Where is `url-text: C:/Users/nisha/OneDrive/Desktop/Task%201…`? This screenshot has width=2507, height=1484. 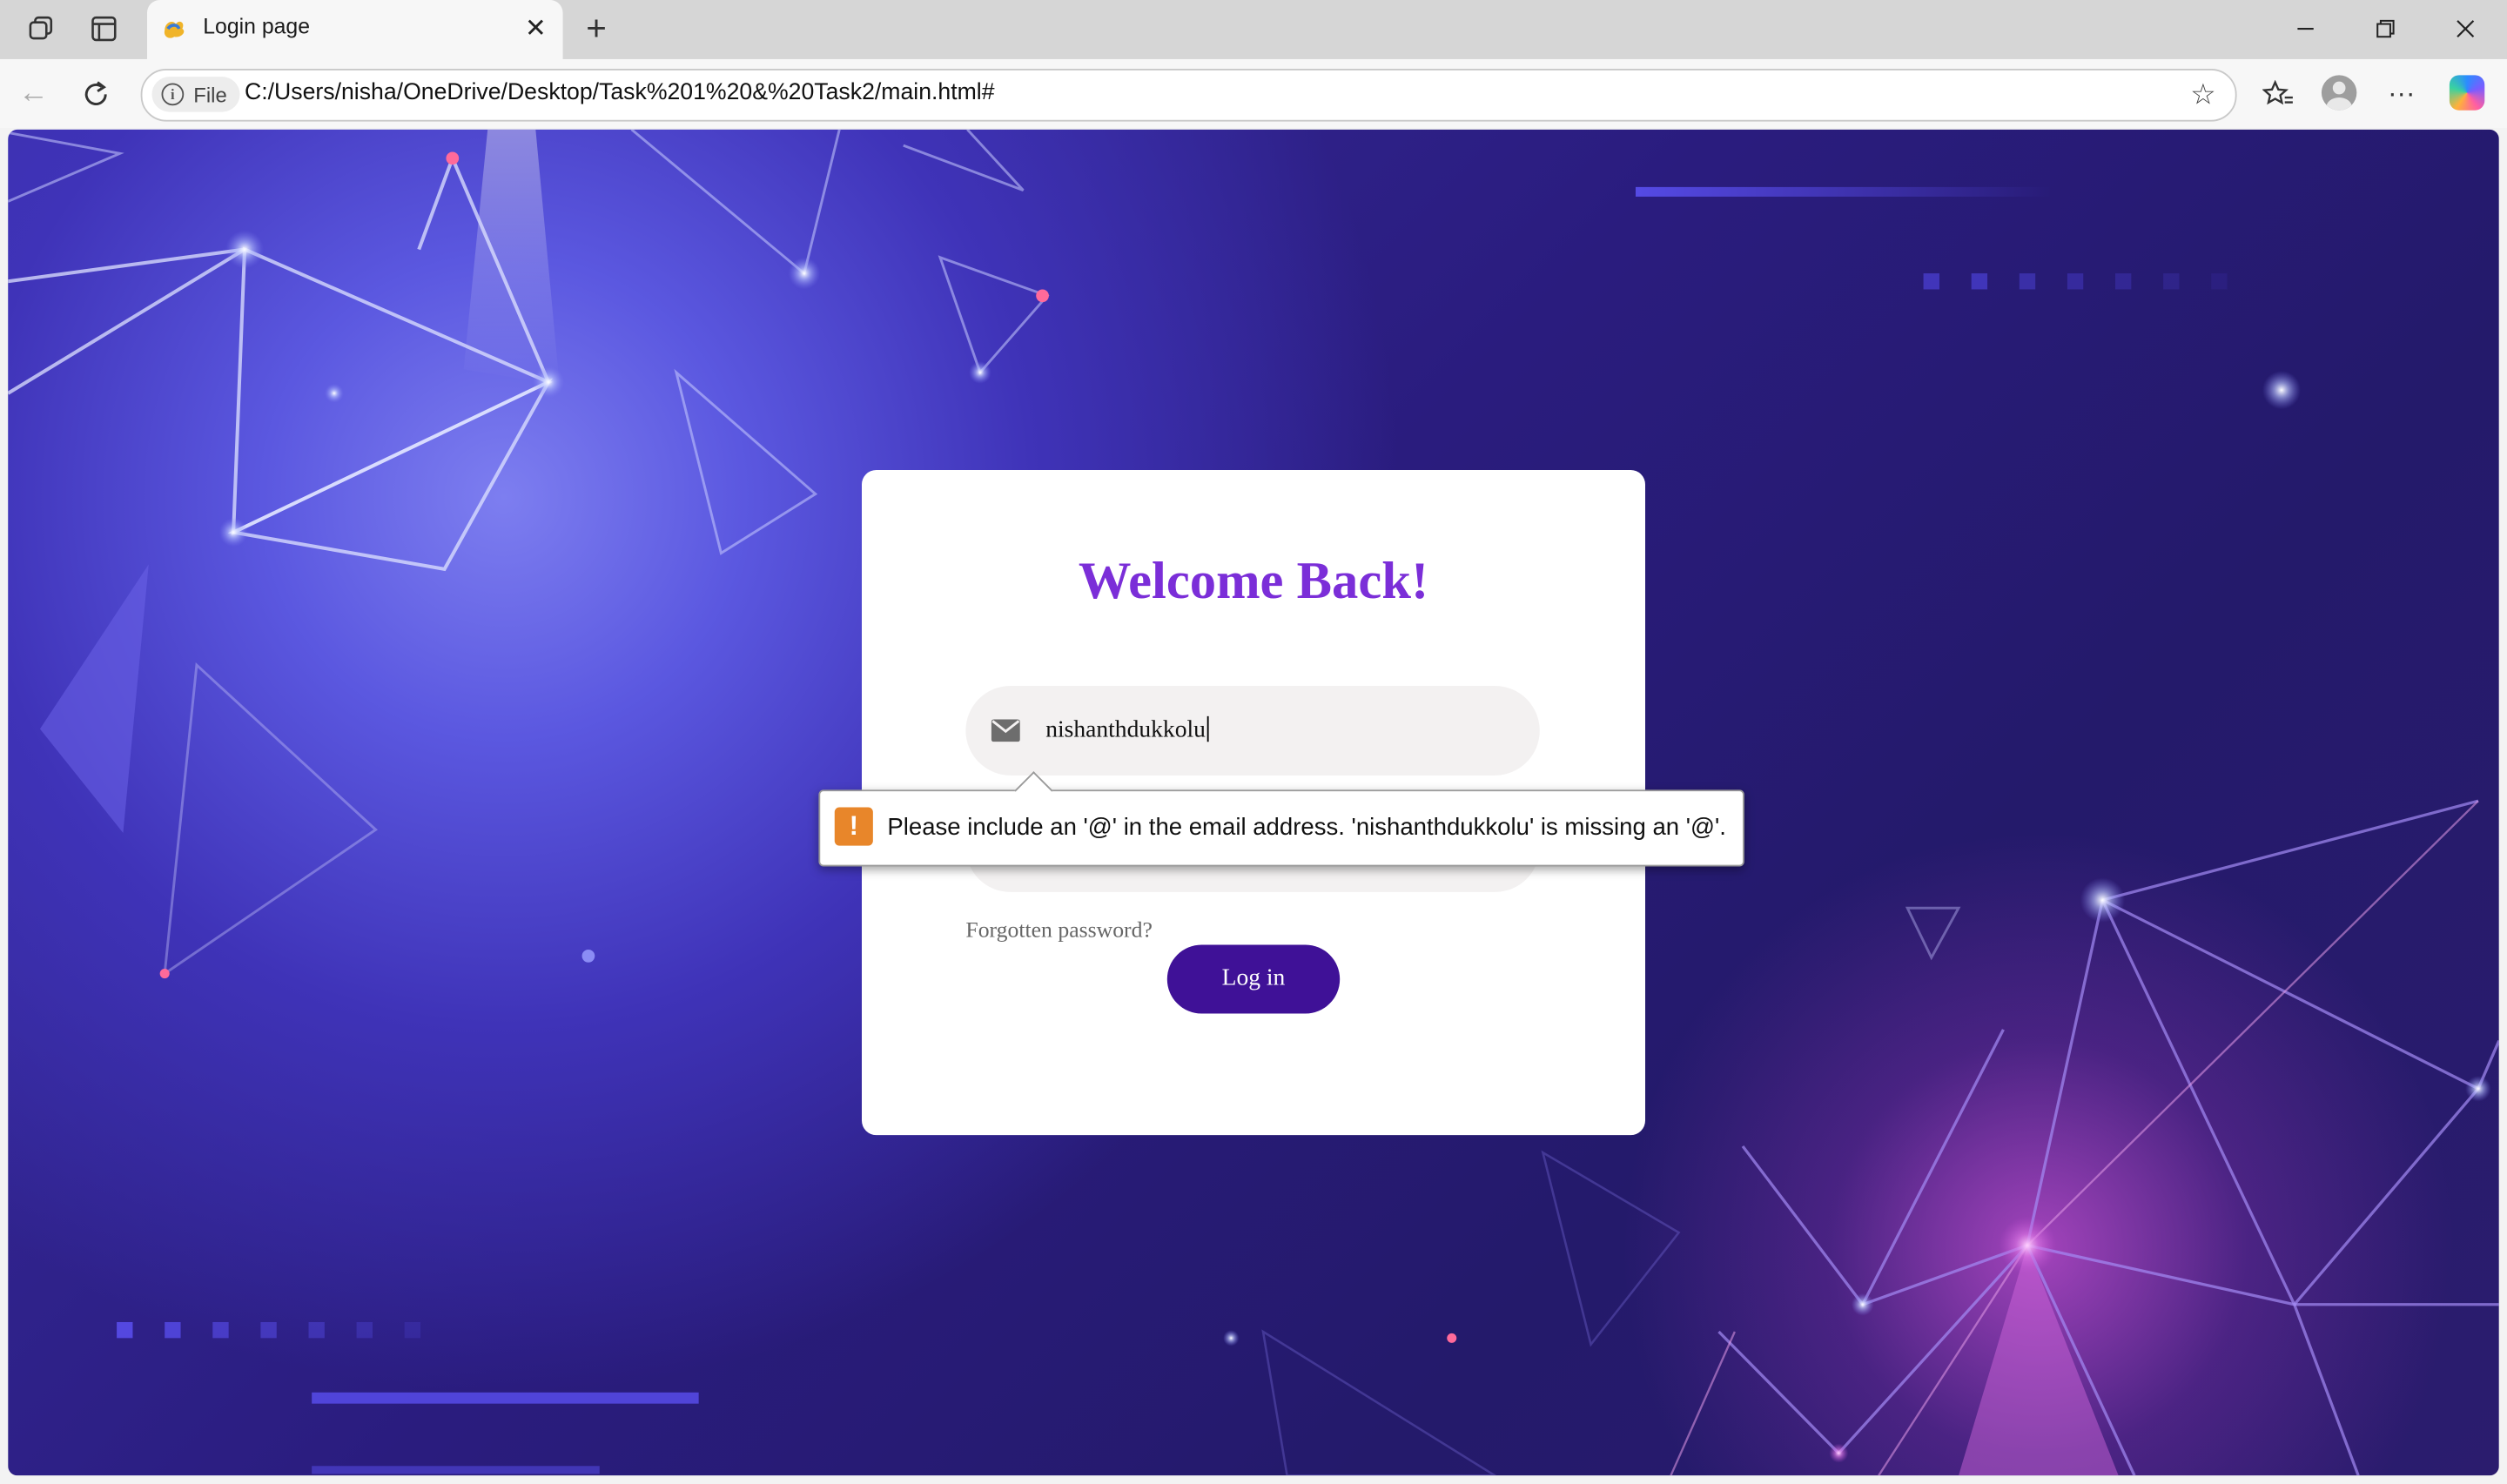 url-text: C:/Users/nisha/OneDrive/Desktop/Task%201… is located at coordinates (620, 92).